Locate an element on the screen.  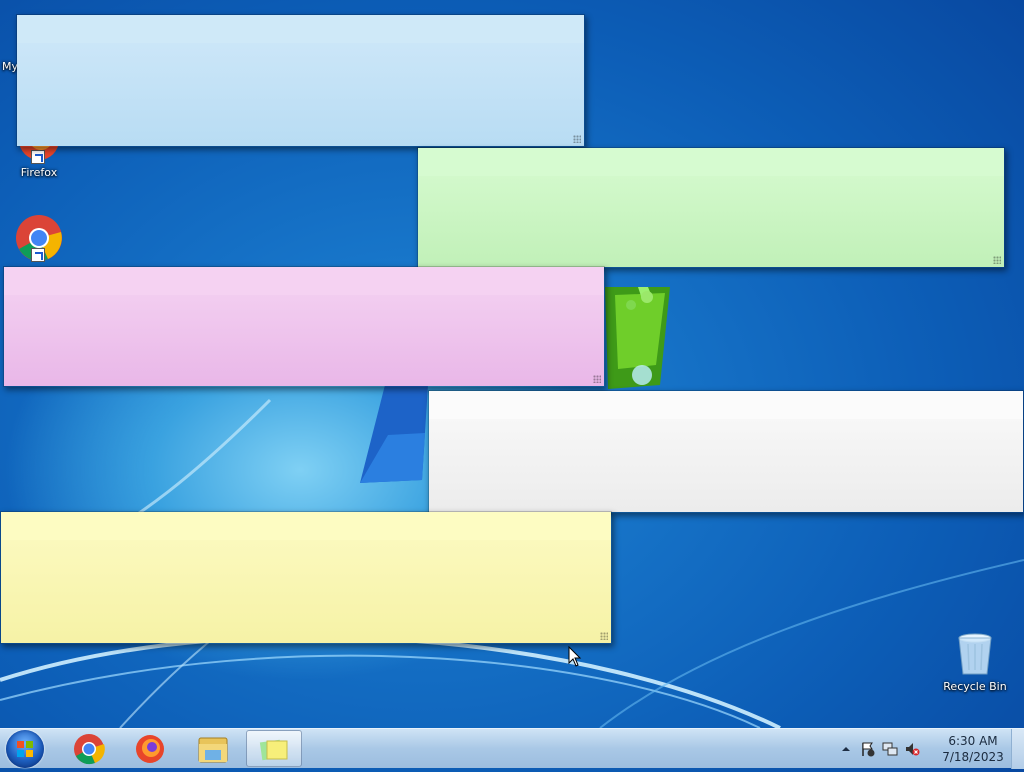
sticky-notes-icon is located at coordinates (273, 750).